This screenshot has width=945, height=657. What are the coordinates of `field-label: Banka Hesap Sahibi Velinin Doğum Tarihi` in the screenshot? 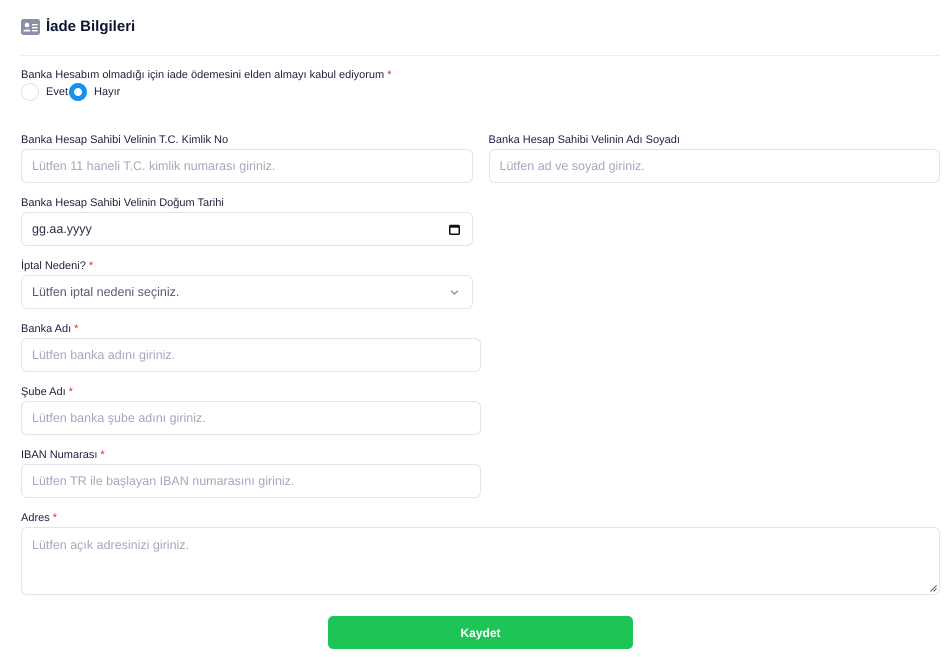 It's located at (122, 203).